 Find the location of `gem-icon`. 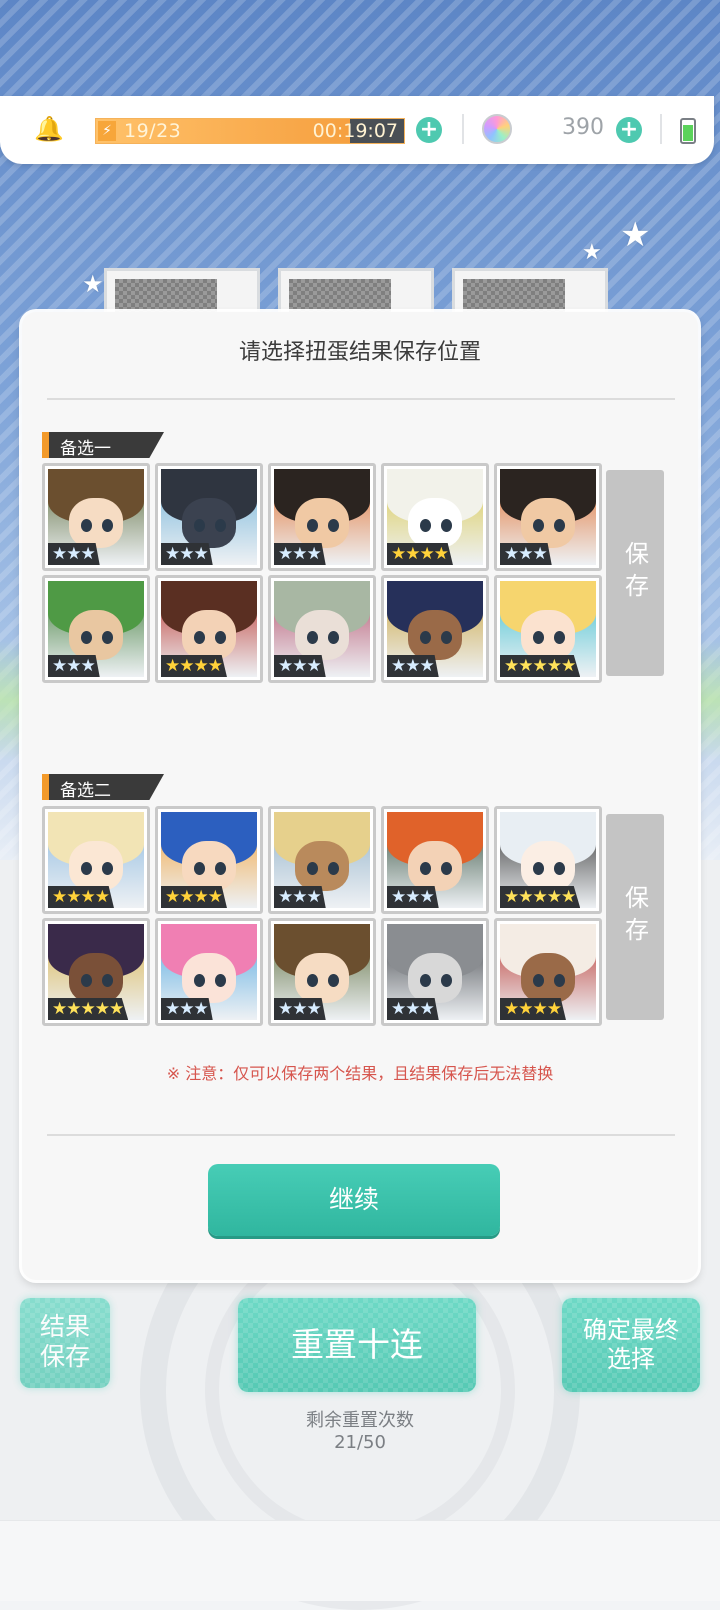

gem-icon is located at coordinates (497, 129).